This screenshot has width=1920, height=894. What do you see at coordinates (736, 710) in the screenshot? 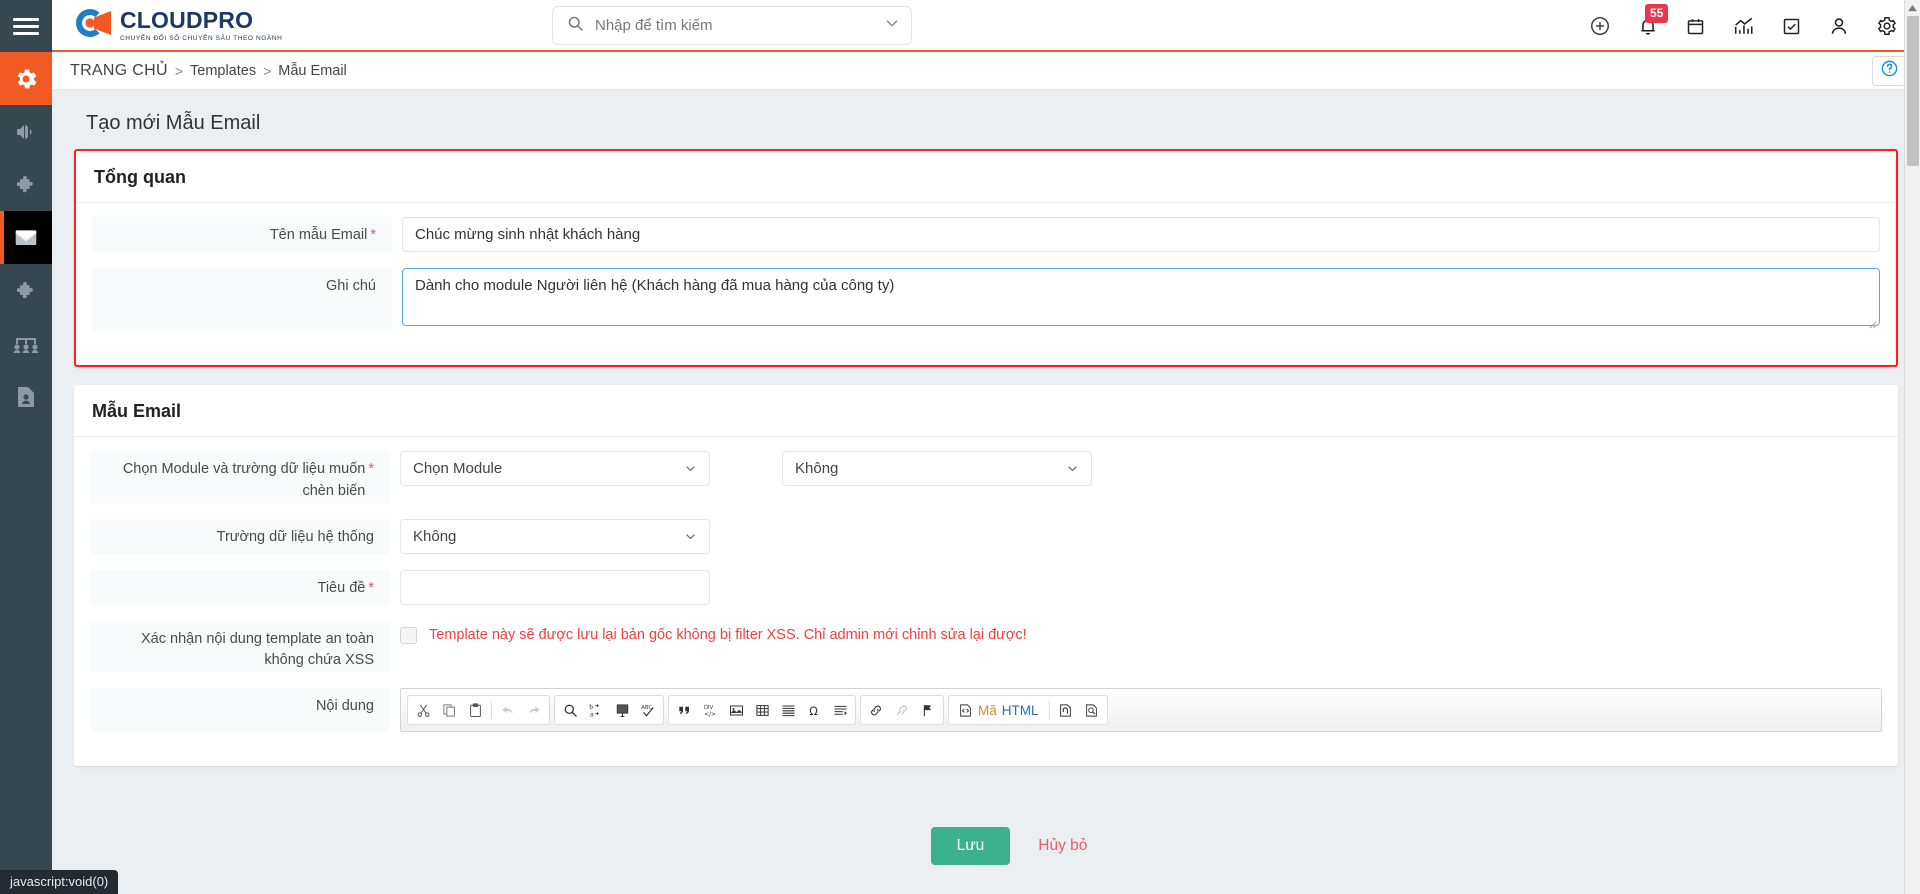
I see `image-icon` at bounding box center [736, 710].